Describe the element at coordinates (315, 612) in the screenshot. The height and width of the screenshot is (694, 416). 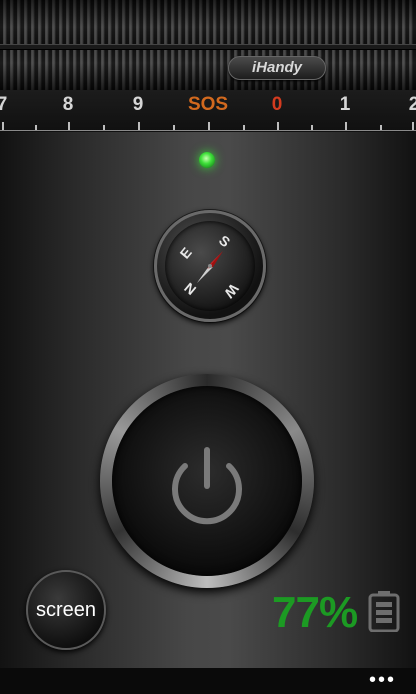
I see `battery-percentage: 77%` at that location.